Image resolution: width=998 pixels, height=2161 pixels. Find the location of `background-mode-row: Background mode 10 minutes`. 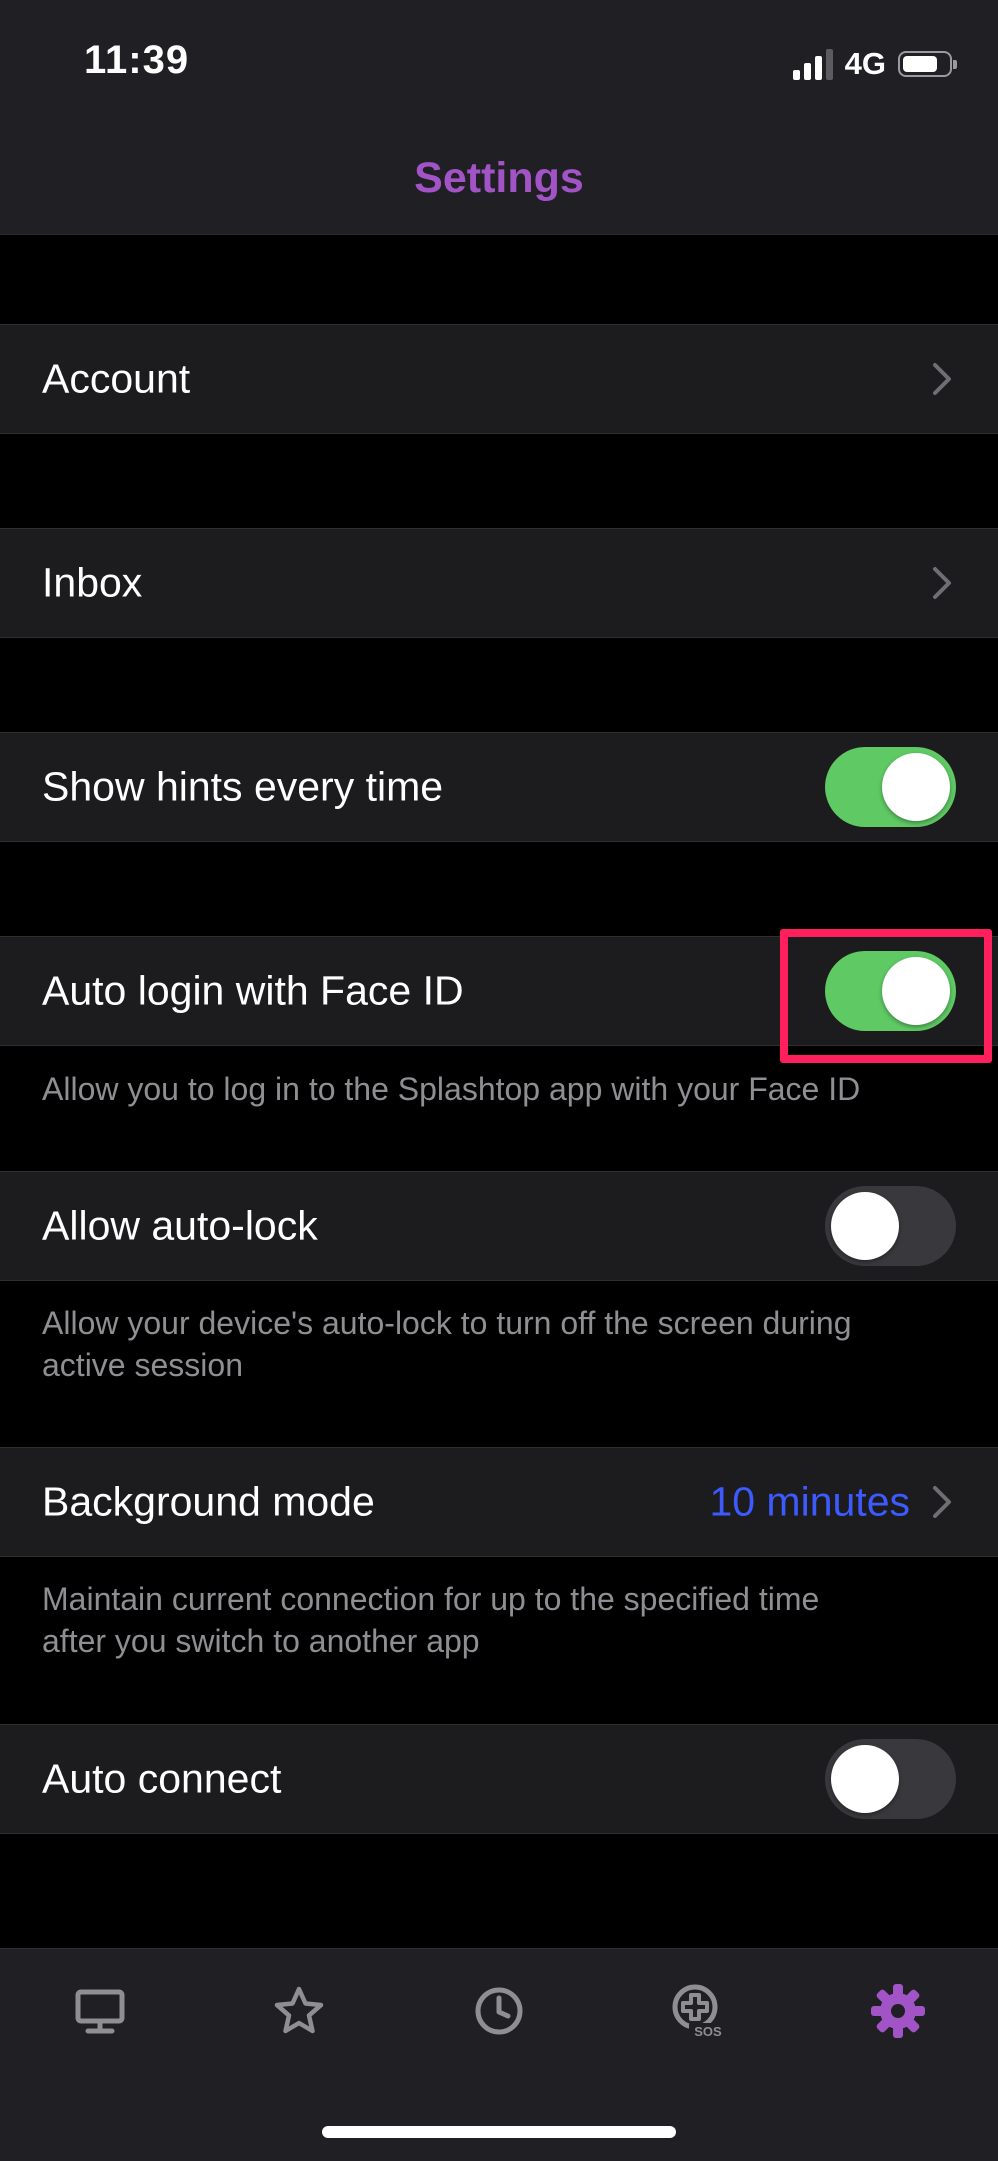

background-mode-row: Background mode 10 minutes is located at coordinates (499, 1502).